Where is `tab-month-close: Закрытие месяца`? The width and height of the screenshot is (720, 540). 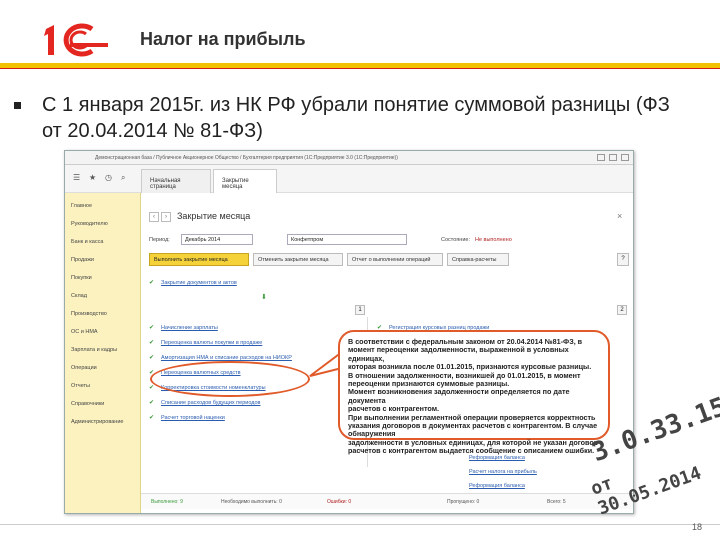 tab-month-close: Закрытие месяца is located at coordinates (245, 181).